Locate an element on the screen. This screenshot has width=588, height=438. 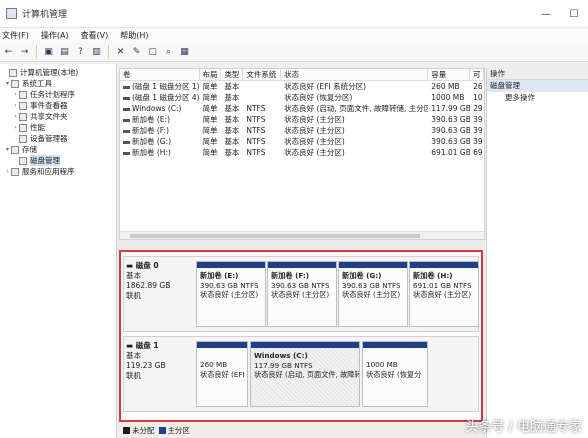
partition-e: 新加卷 (E:) 390.63 GB NTFS 状态良好 (主分区) is located at coordinates (231, 294).